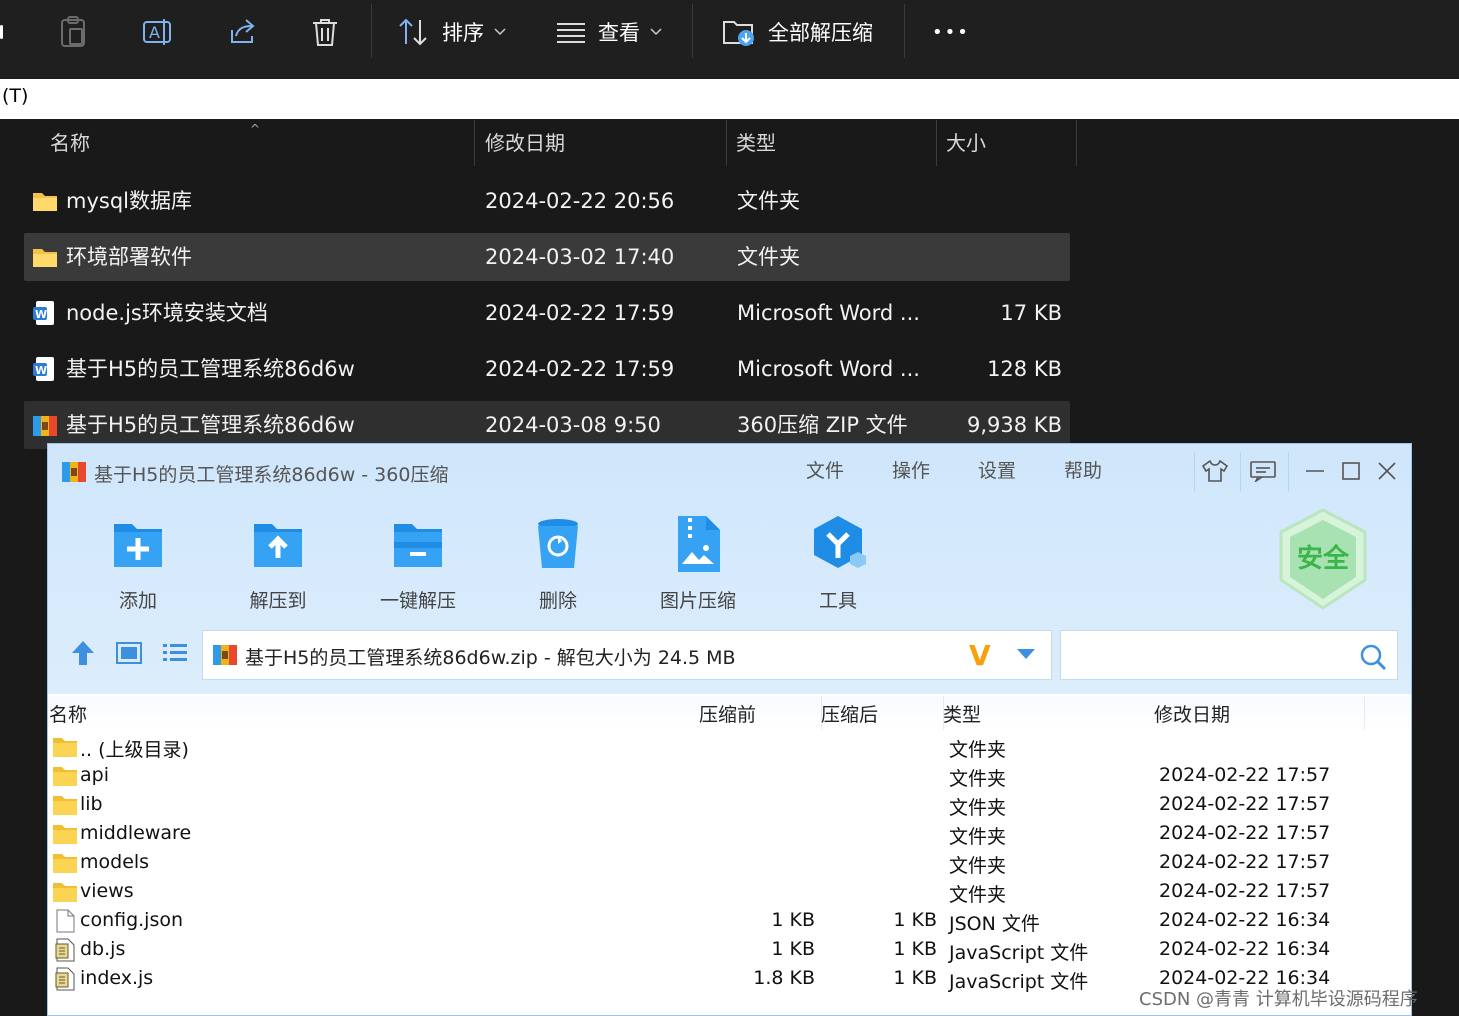 The width and height of the screenshot is (1459, 1016). Describe the element at coordinates (278, 563) in the screenshot. I see `extract-to-button: 解压到` at that location.